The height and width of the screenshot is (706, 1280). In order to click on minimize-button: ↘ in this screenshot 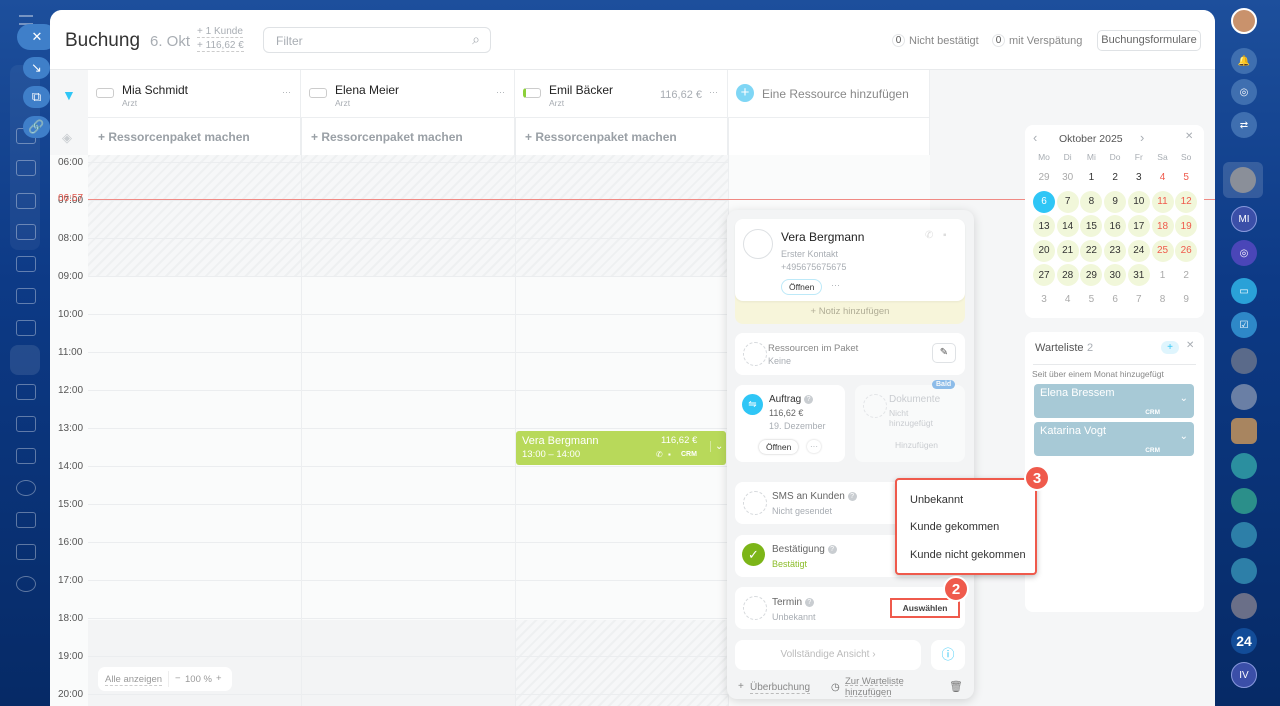, I will do `click(36, 68)`.